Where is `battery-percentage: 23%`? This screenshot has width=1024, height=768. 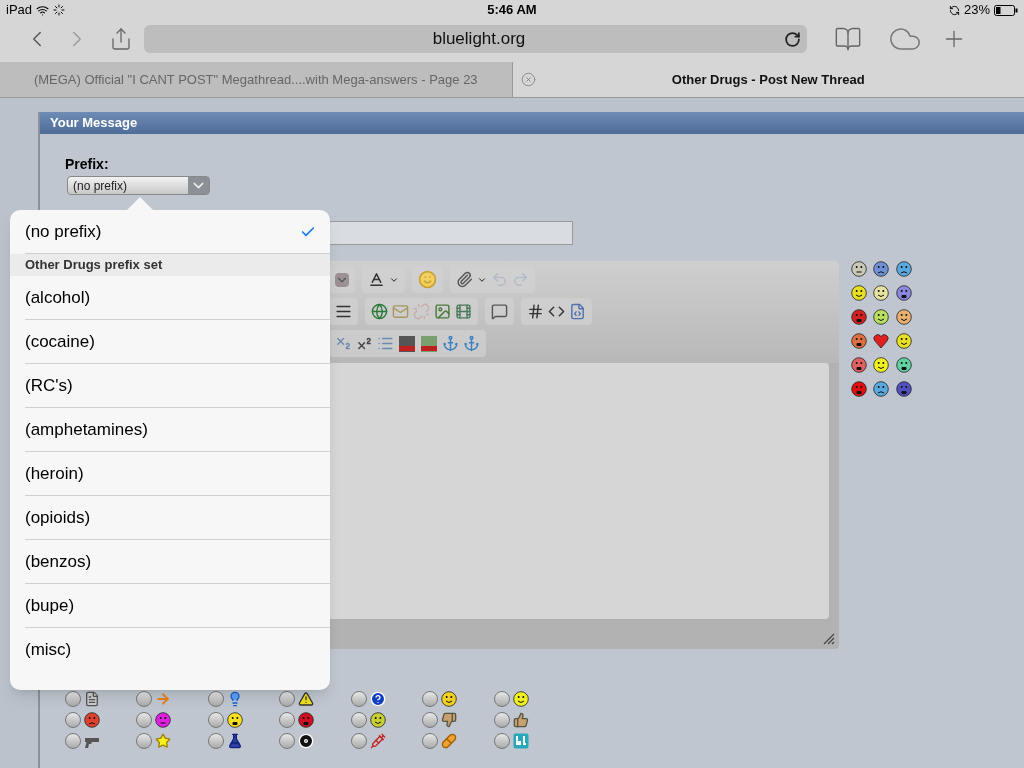
battery-percentage: 23% is located at coordinates (976, 10).